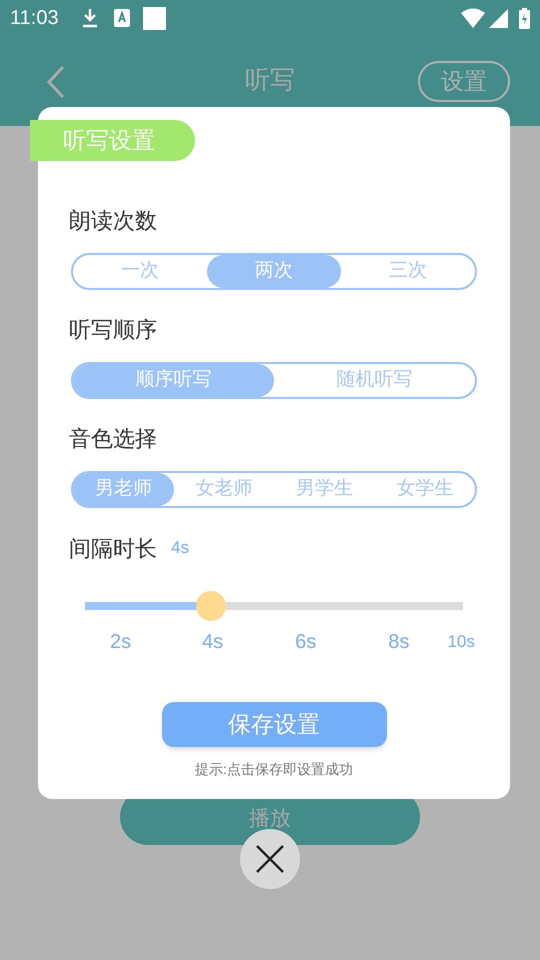 The width and height of the screenshot is (540, 960). What do you see at coordinates (524, 18) in the screenshot?
I see `battery-icon` at bounding box center [524, 18].